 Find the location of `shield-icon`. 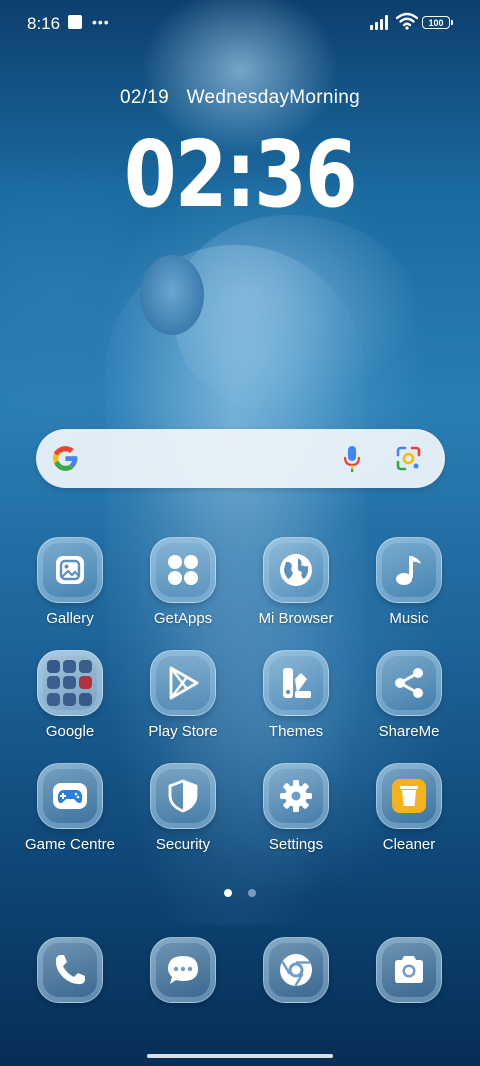

shield-icon is located at coordinates (183, 796).